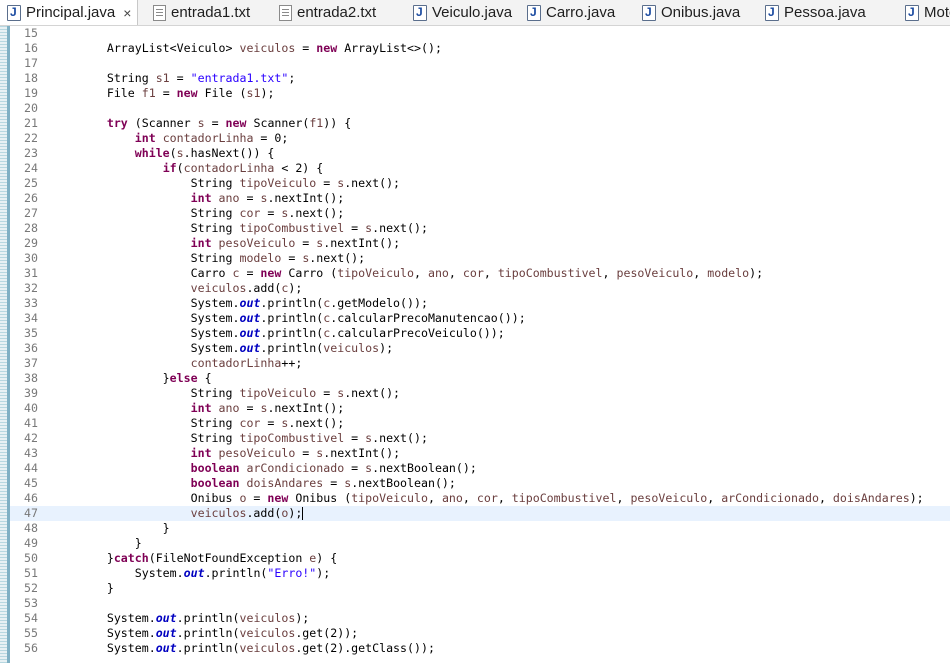 The height and width of the screenshot is (663, 950). I want to click on line-number: 55, so click(31, 633).